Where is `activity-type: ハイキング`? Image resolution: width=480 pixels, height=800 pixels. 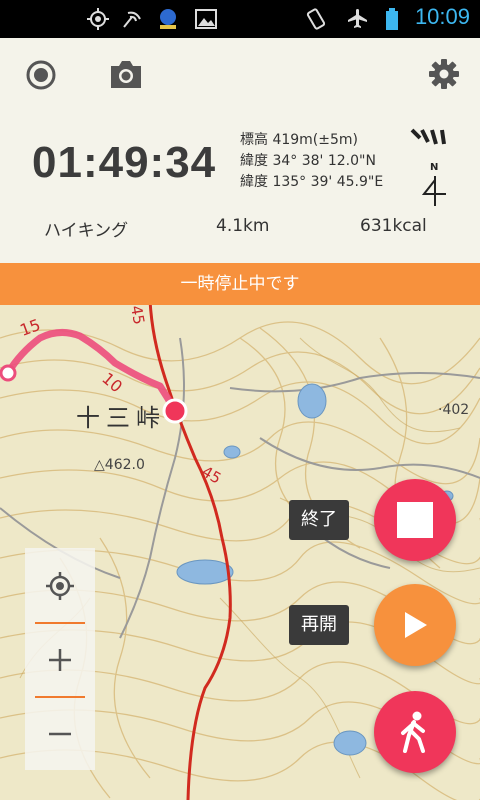
activity-type: ハイキング is located at coordinates (86, 231).